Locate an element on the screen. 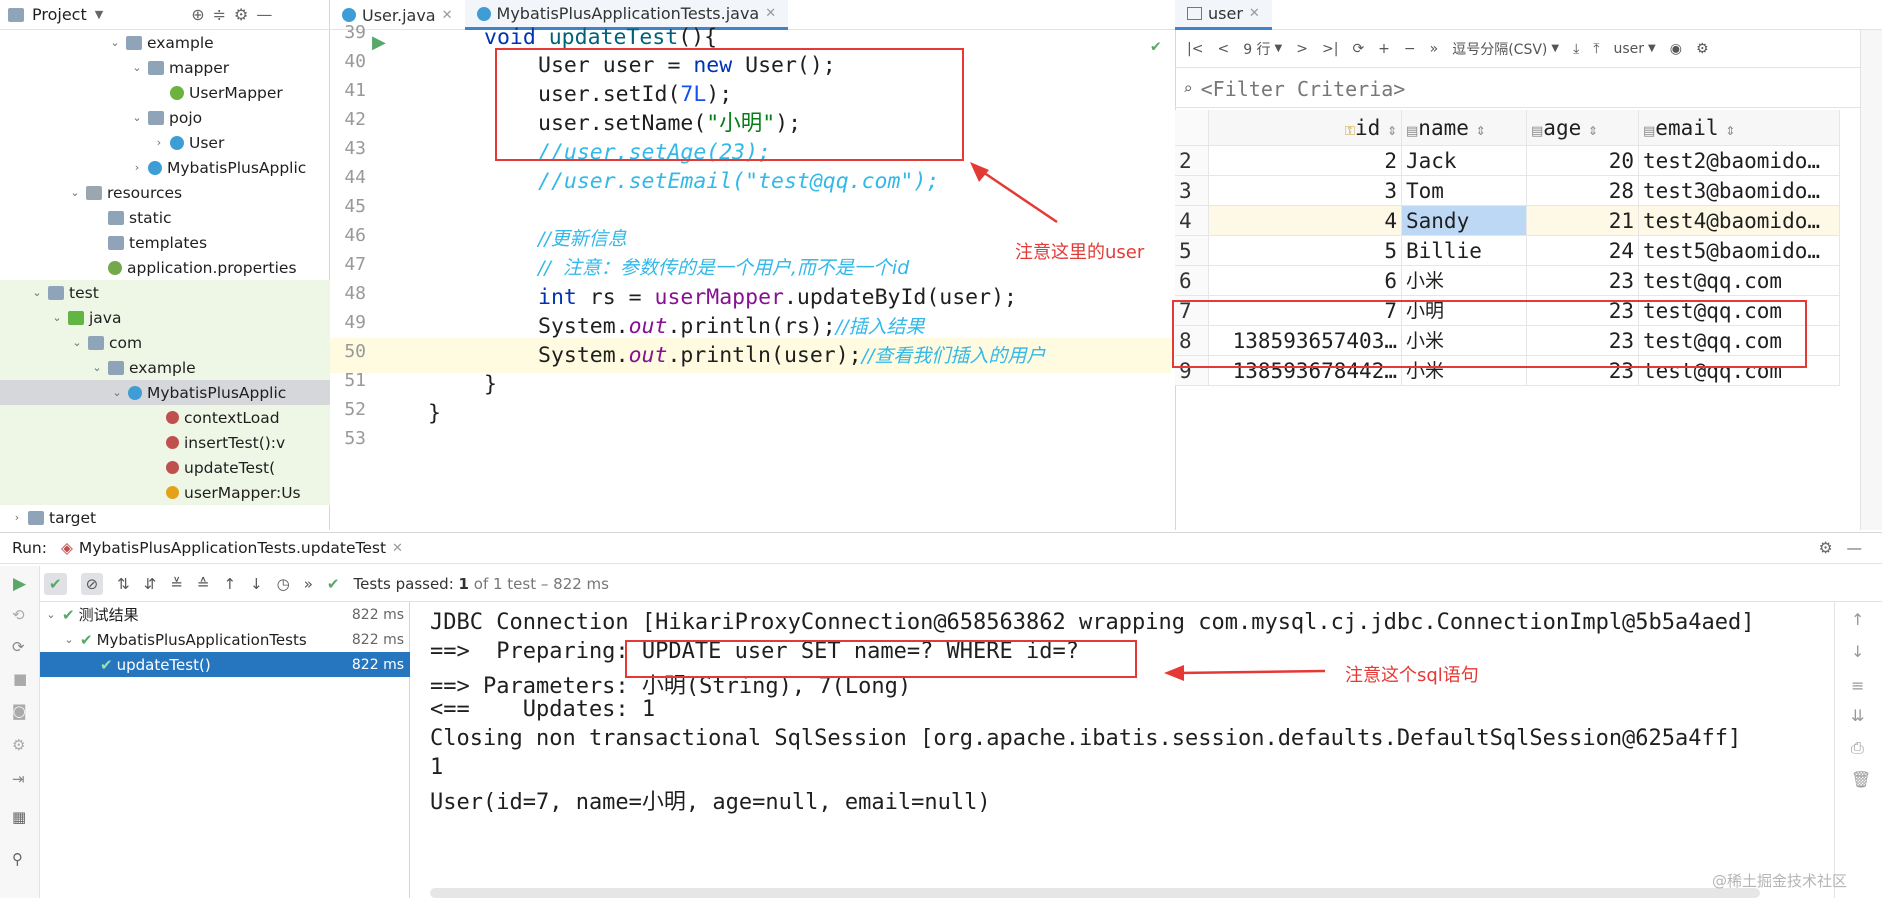 The width and height of the screenshot is (1882, 898). project-tree-item: ⌄ test is located at coordinates (165, 292).